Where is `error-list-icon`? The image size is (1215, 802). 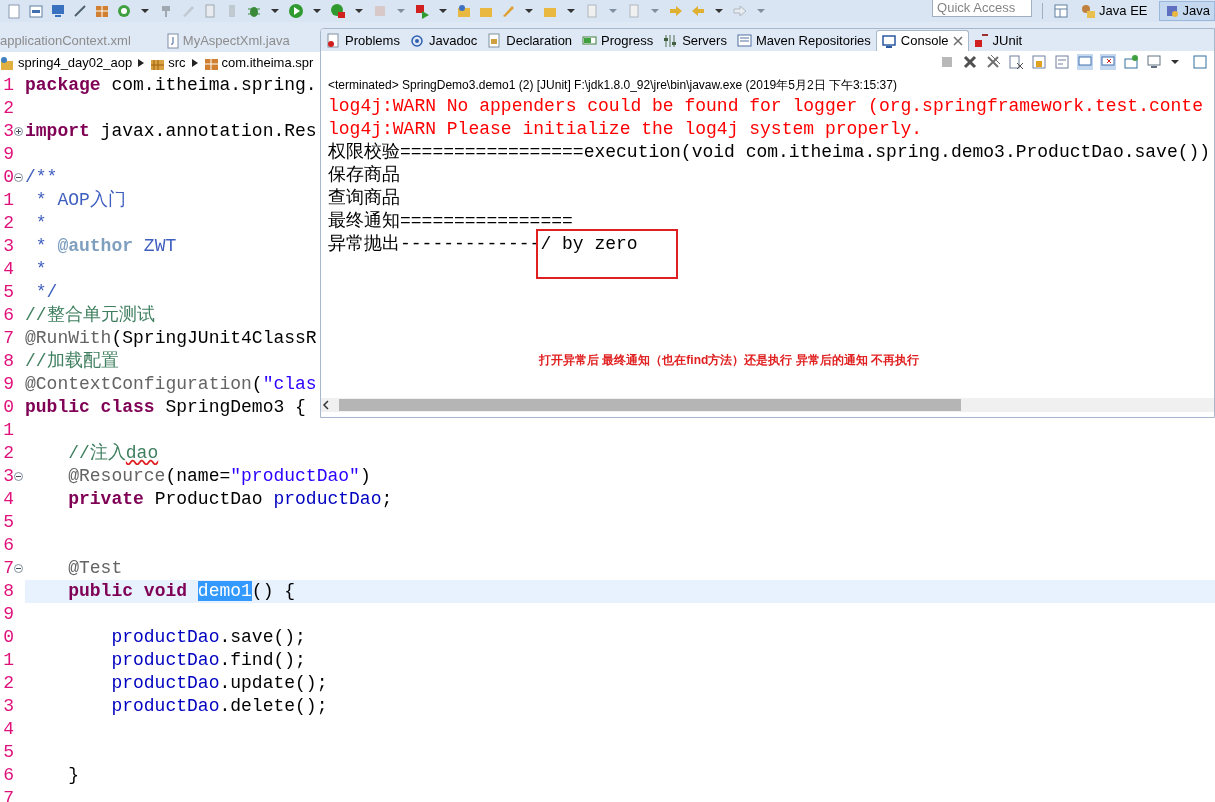 error-list-icon is located at coordinates (333, 40).